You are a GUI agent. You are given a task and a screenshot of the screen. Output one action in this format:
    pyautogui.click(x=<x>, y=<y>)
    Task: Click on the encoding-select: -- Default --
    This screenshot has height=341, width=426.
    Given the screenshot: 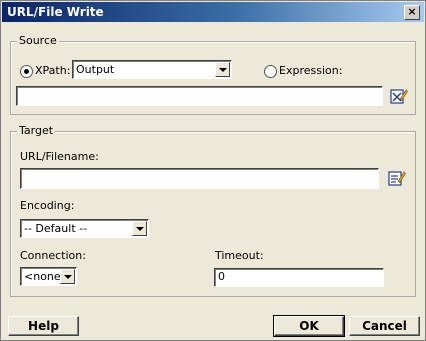 What is the action you would take?
    pyautogui.click(x=84, y=228)
    